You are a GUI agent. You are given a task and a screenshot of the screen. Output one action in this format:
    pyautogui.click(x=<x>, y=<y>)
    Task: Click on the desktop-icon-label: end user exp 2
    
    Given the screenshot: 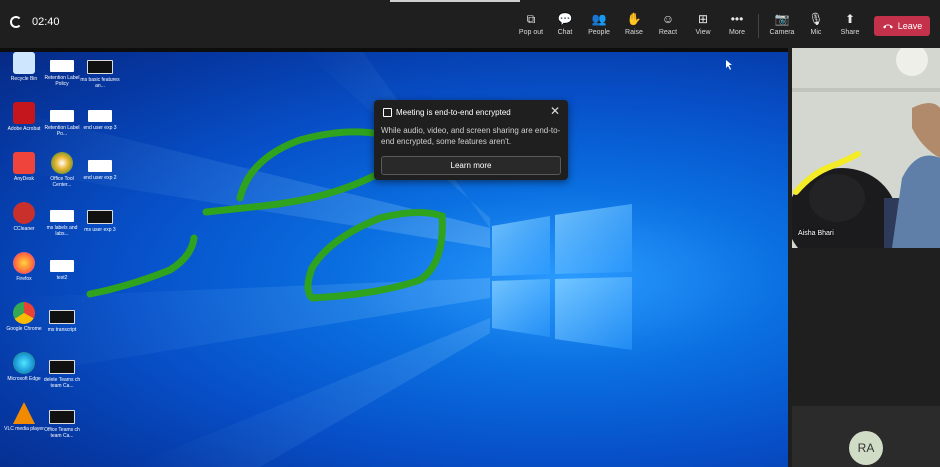 What is the action you would take?
    pyautogui.click(x=100, y=178)
    